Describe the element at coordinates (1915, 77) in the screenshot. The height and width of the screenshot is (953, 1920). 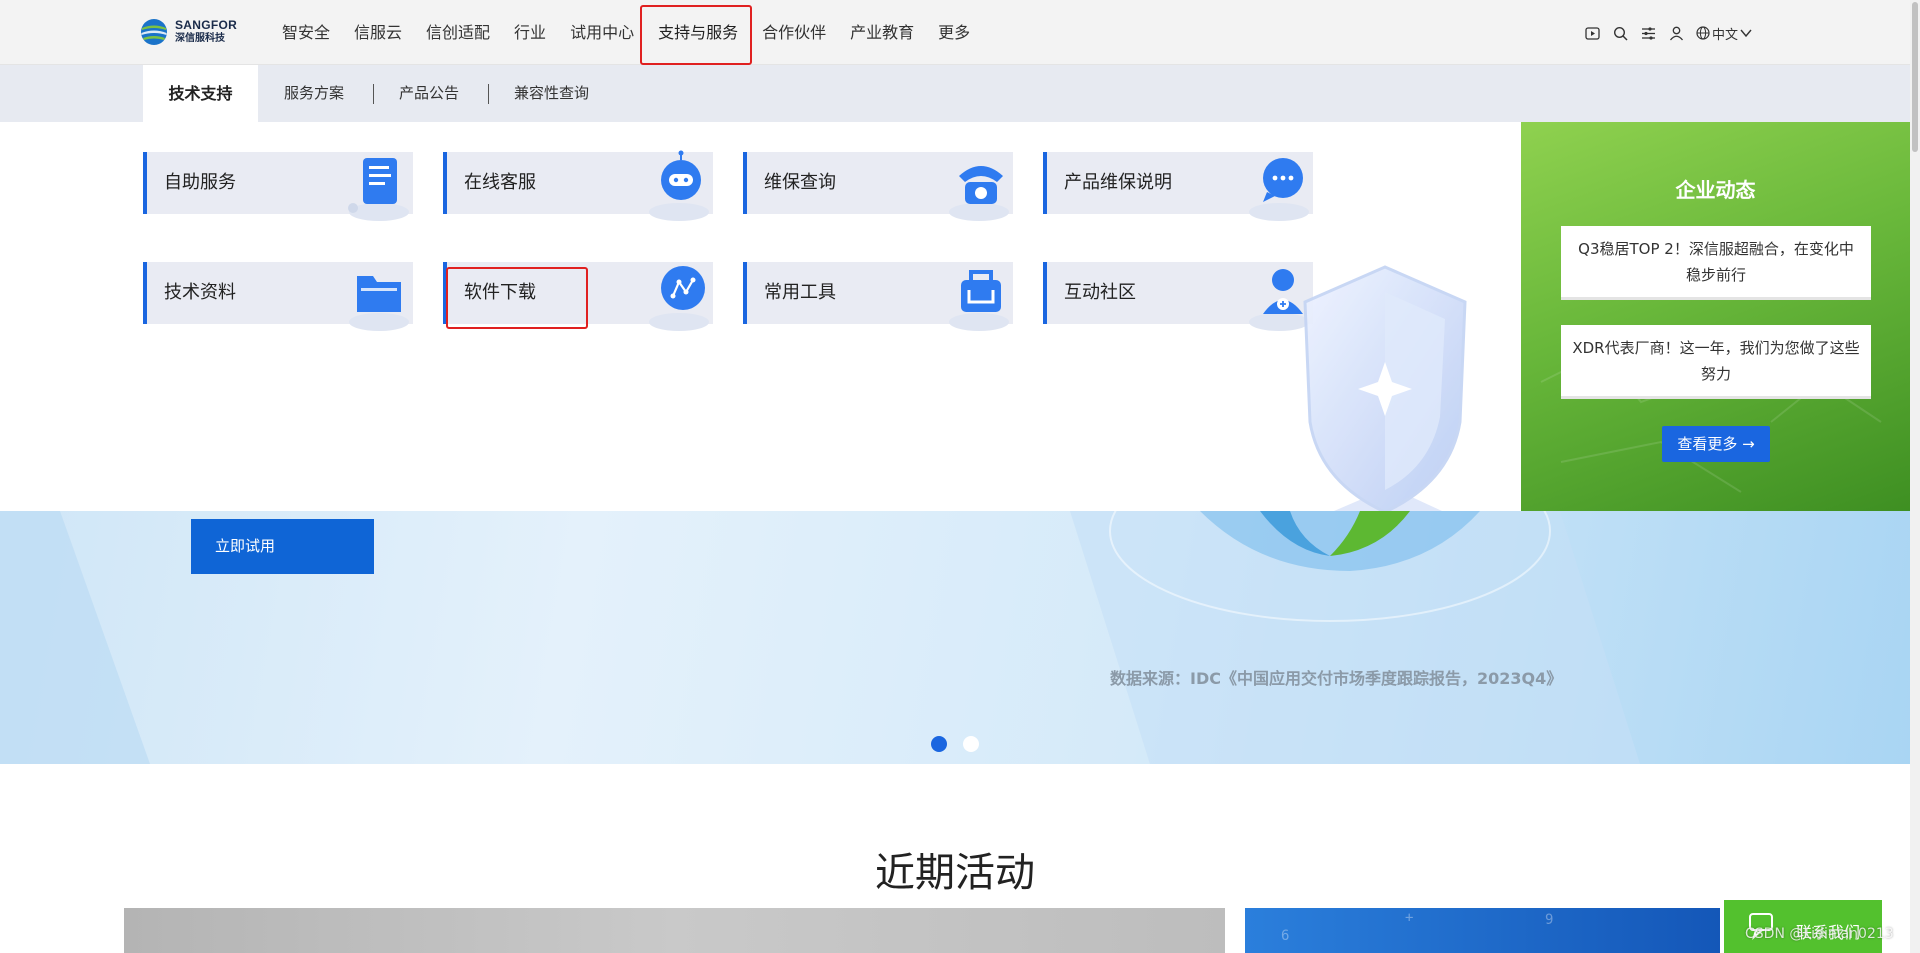
I see `scrollbar-thumb` at that location.